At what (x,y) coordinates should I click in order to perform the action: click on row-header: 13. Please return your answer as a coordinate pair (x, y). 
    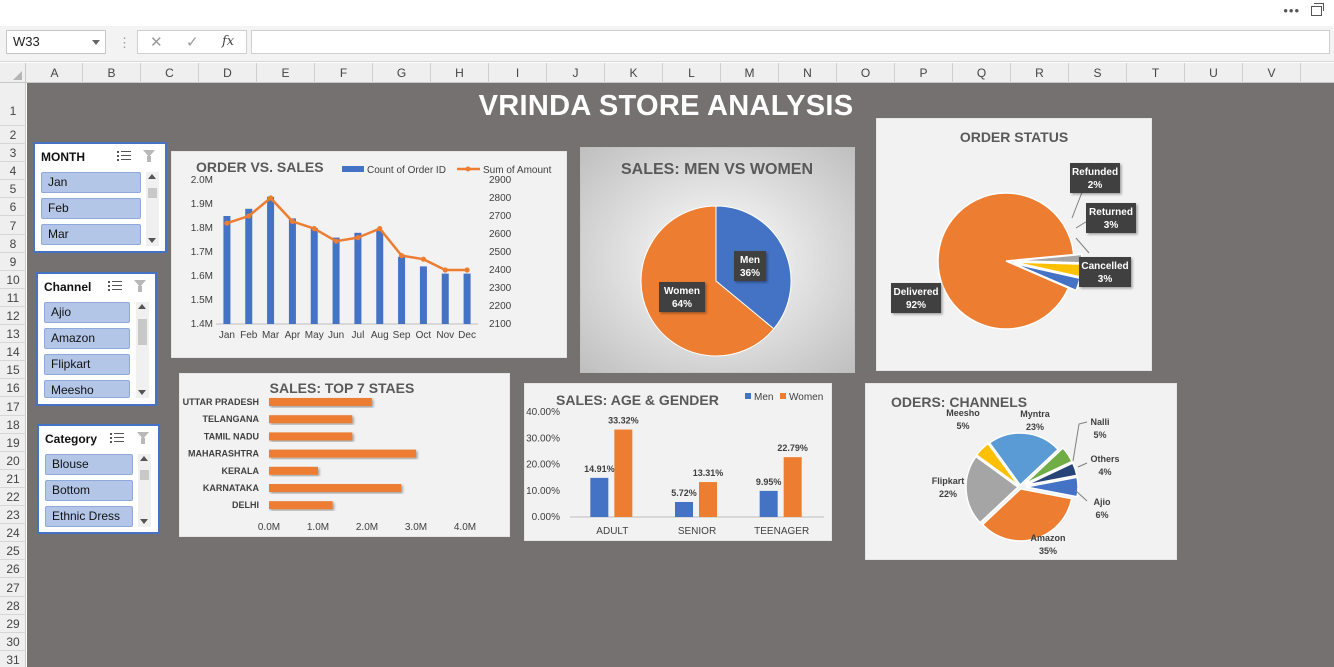
    Looking at the image, I should click on (13, 334).